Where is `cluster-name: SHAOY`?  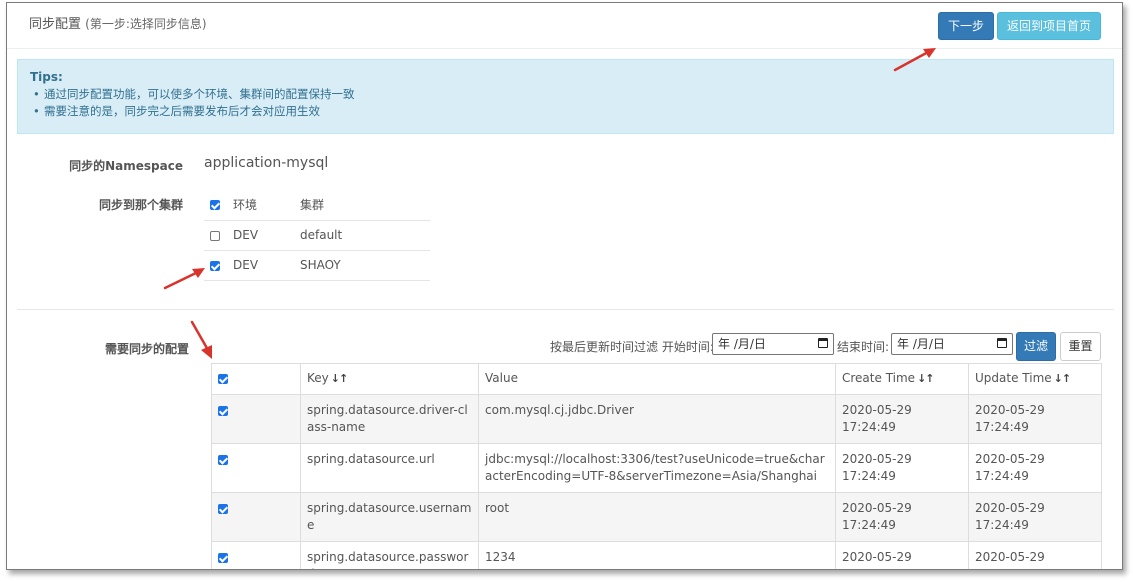 cluster-name: SHAOY is located at coordinates (365, 265).